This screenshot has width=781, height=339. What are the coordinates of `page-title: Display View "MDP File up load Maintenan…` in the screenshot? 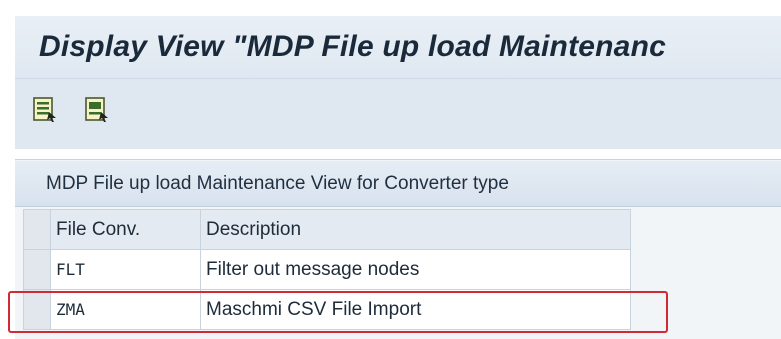 It's located at (352, 46).